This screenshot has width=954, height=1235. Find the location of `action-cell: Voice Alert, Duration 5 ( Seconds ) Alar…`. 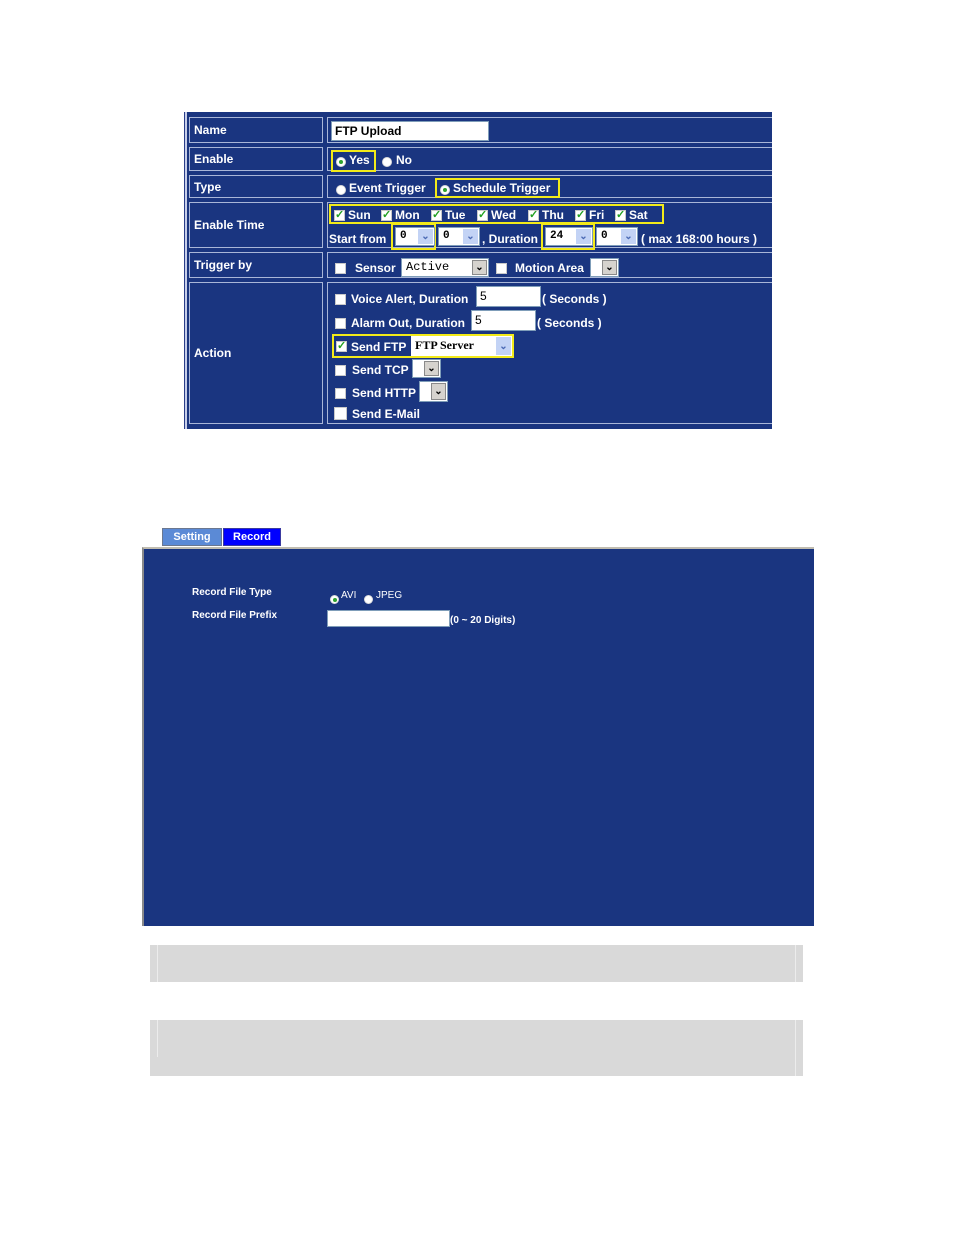

action-cell: Voice Alert, Duration 5 ( Seconds ) Alar… is located at coordinates (549, 353).